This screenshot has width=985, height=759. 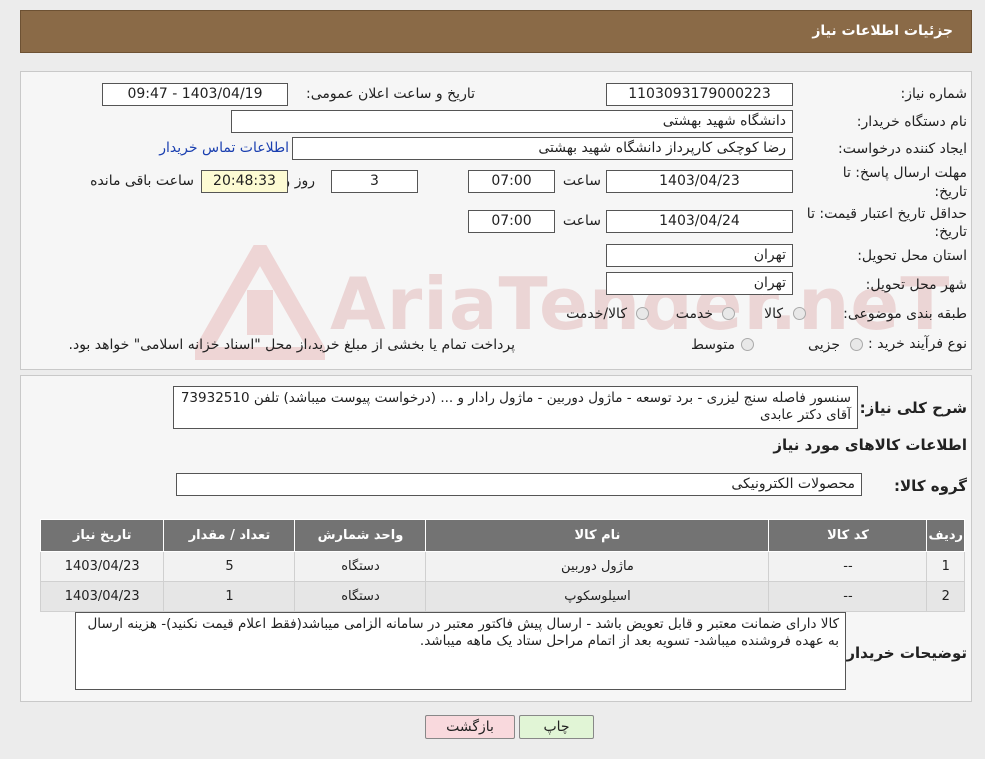 What do you see at coordinates (905, 314) in the screenshot?
I see `category-label: طبقه بندی موضوعی:` at bounding box center [905, 314].